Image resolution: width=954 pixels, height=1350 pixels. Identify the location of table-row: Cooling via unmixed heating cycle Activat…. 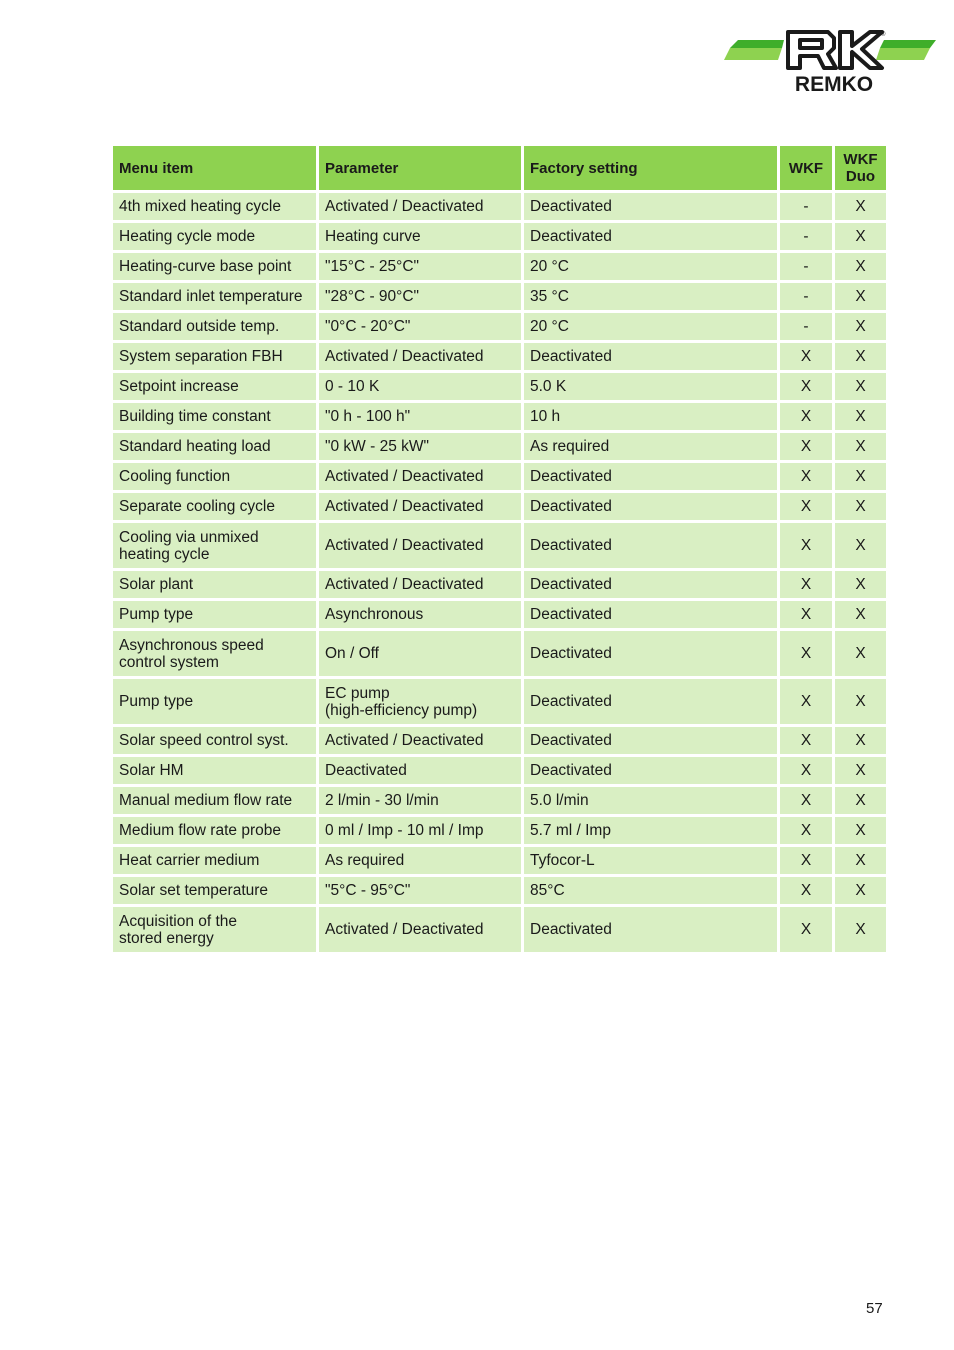
(499, 545).